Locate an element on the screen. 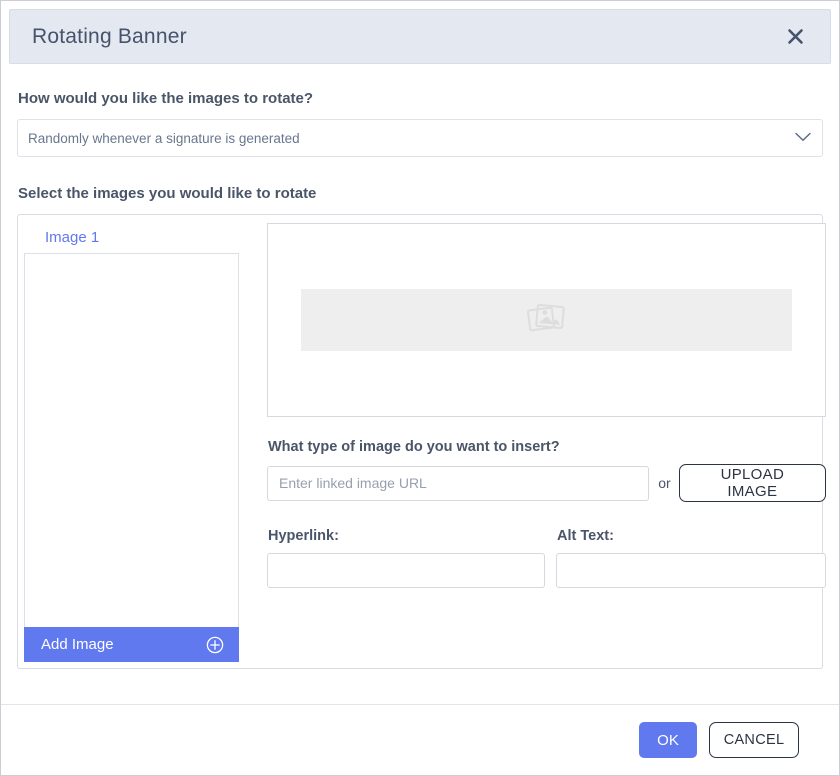 This screenshot has width=840, height=776. close-icon is located at coordinates (795, 37).